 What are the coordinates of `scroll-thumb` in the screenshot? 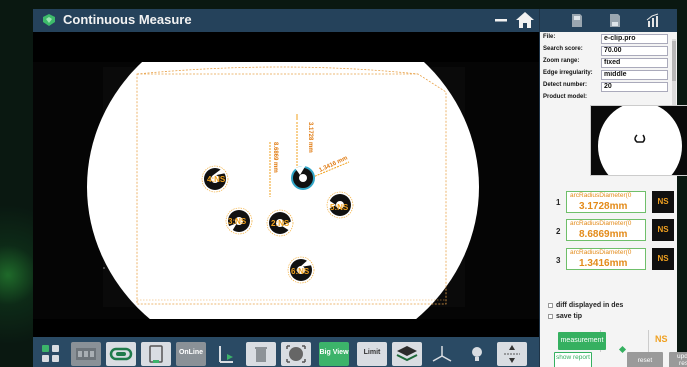 It's located at (674, 61).